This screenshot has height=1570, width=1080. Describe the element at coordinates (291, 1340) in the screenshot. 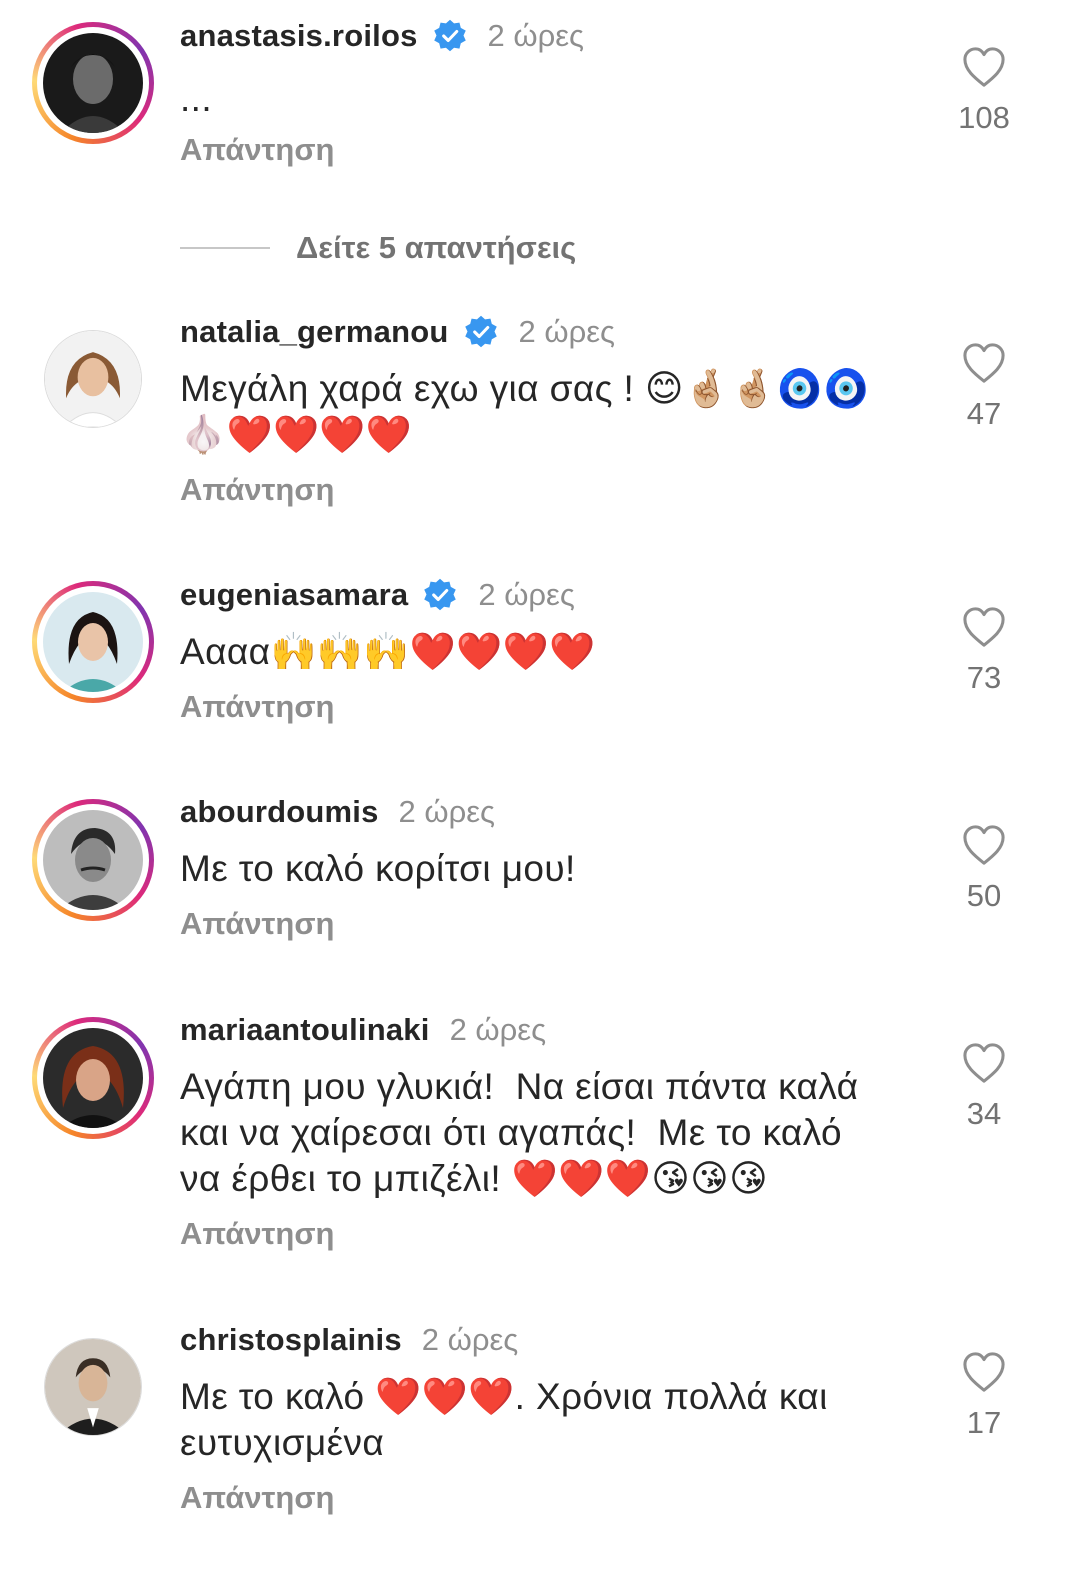

I see `comment-username: christosplainis` at that location.